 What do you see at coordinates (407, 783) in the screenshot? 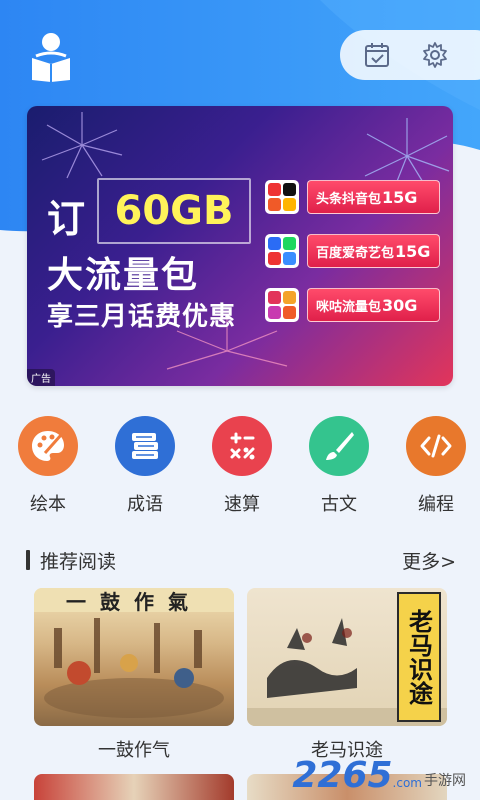
I see `watermark-suffix: .com` at bounding box center [407, 783].